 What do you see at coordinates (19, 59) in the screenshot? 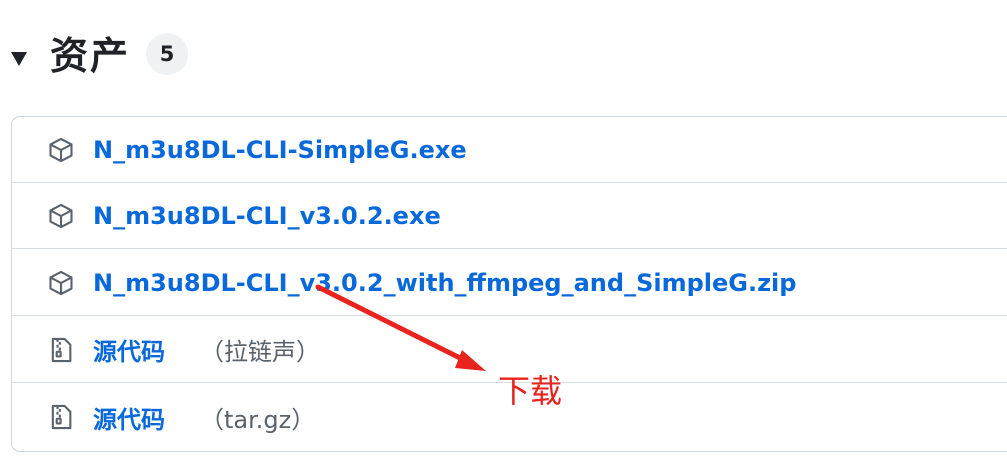
I see `triangle-down-icon` at bounding box center [19, 59].